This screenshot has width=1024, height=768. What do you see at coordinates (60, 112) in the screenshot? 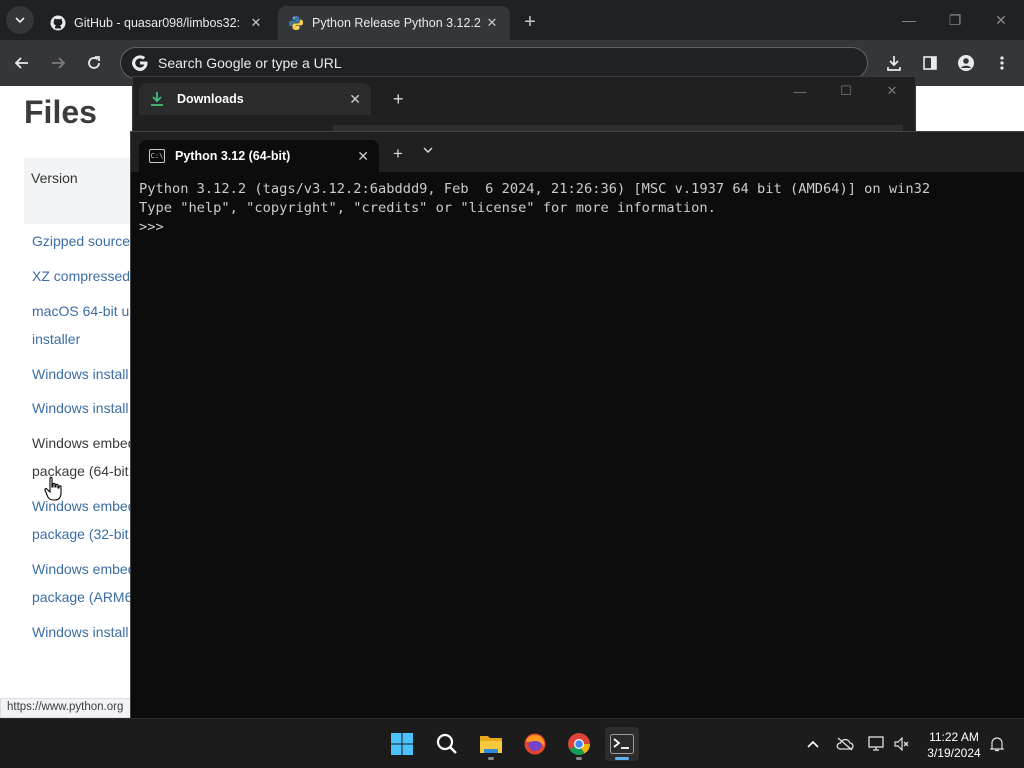
I see `page-title: Files` at bounding box center [60, 112].